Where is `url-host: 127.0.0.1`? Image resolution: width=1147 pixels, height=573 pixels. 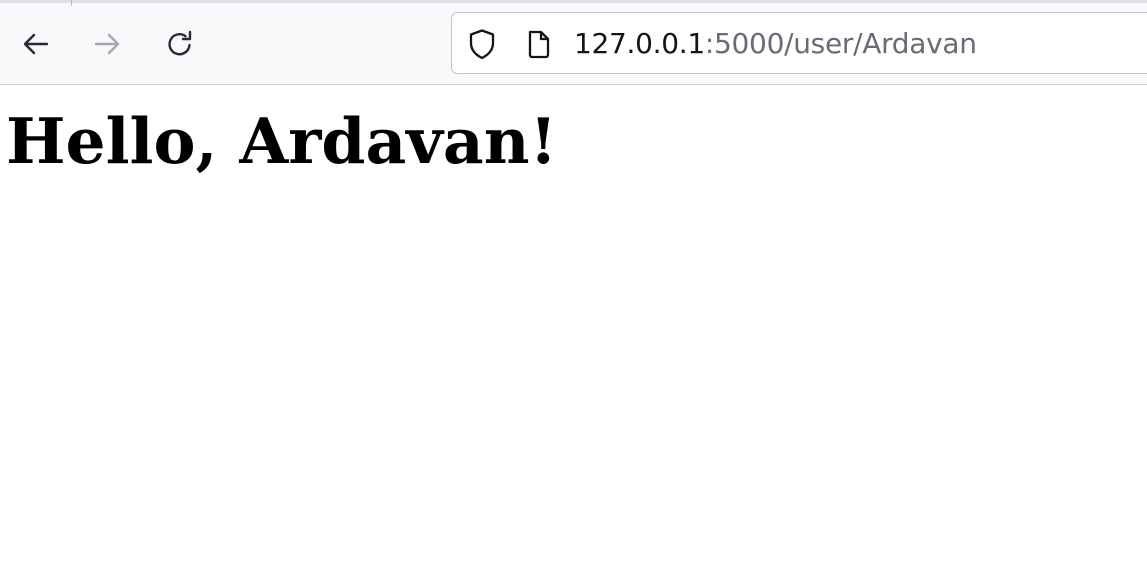
url-host: 127.0.0.1 is located at coordinates (639, 43).